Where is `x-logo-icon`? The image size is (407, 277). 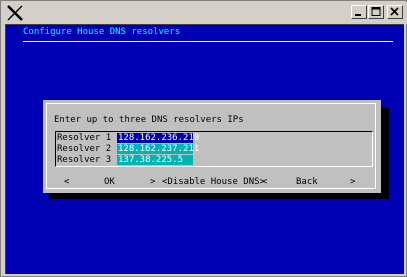 x-logo-icon is located at coordinates (15, 13).